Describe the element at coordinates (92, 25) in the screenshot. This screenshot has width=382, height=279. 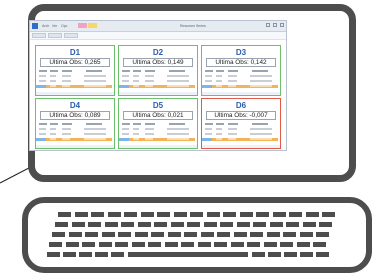
I see `tab-highlight-yellow` at that location.